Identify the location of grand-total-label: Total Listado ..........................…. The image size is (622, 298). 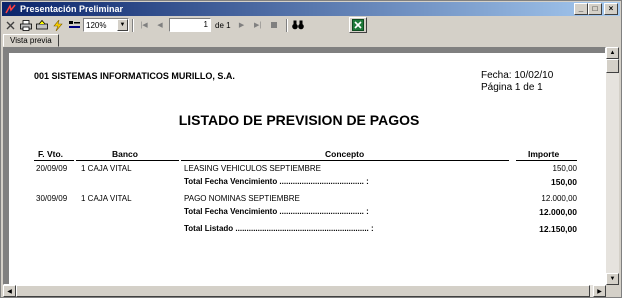
(279, 228).